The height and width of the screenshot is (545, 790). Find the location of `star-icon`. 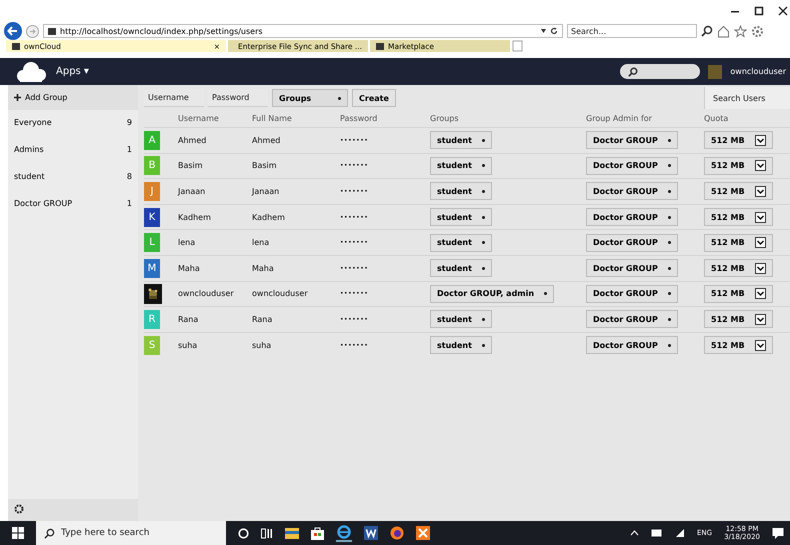

star-icon is located at coordinates (740, 31).